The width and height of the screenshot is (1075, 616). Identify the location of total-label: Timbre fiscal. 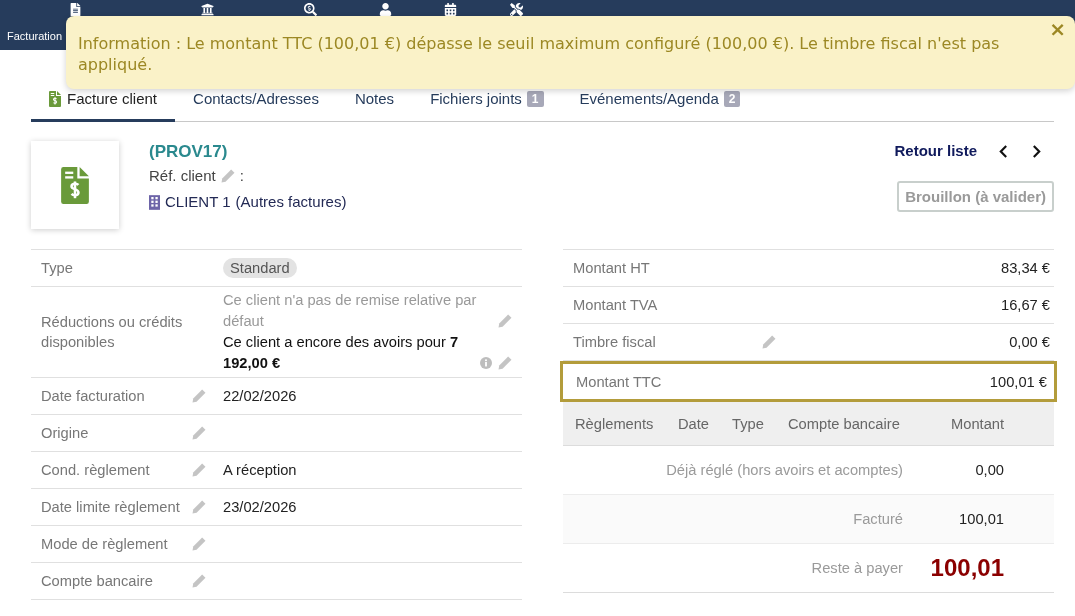
(614, 342).